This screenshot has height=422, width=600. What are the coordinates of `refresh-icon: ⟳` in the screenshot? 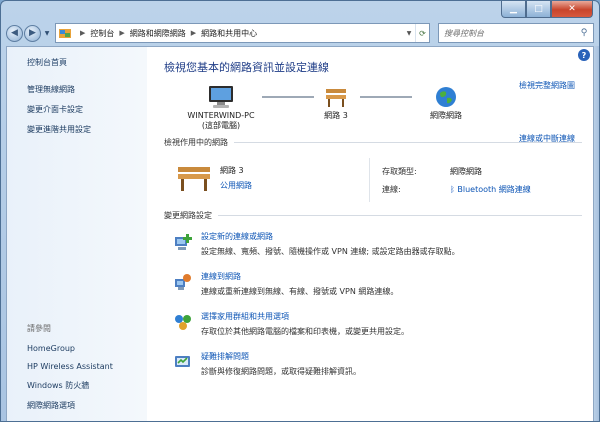 It's located at (422, 33).